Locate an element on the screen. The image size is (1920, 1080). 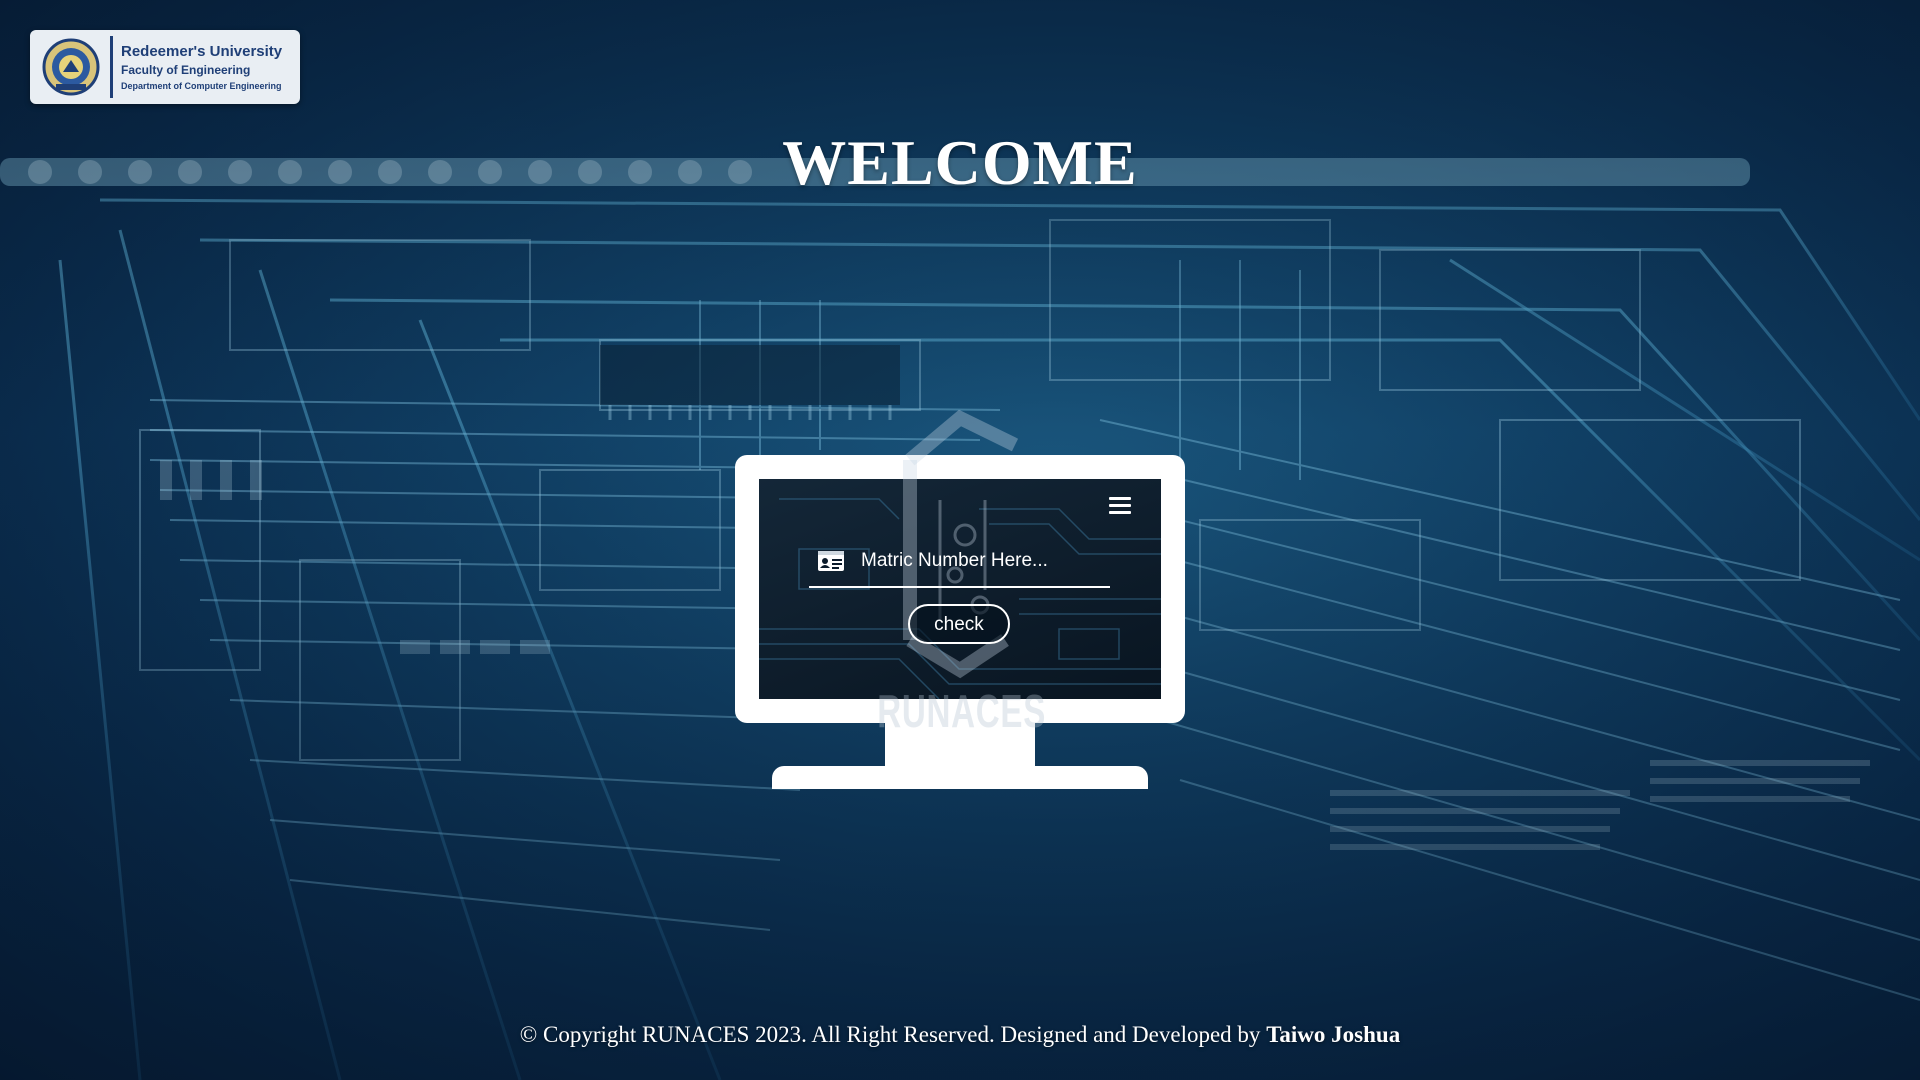
hamburger-menu-icon is located at coordinates (1120, 506).